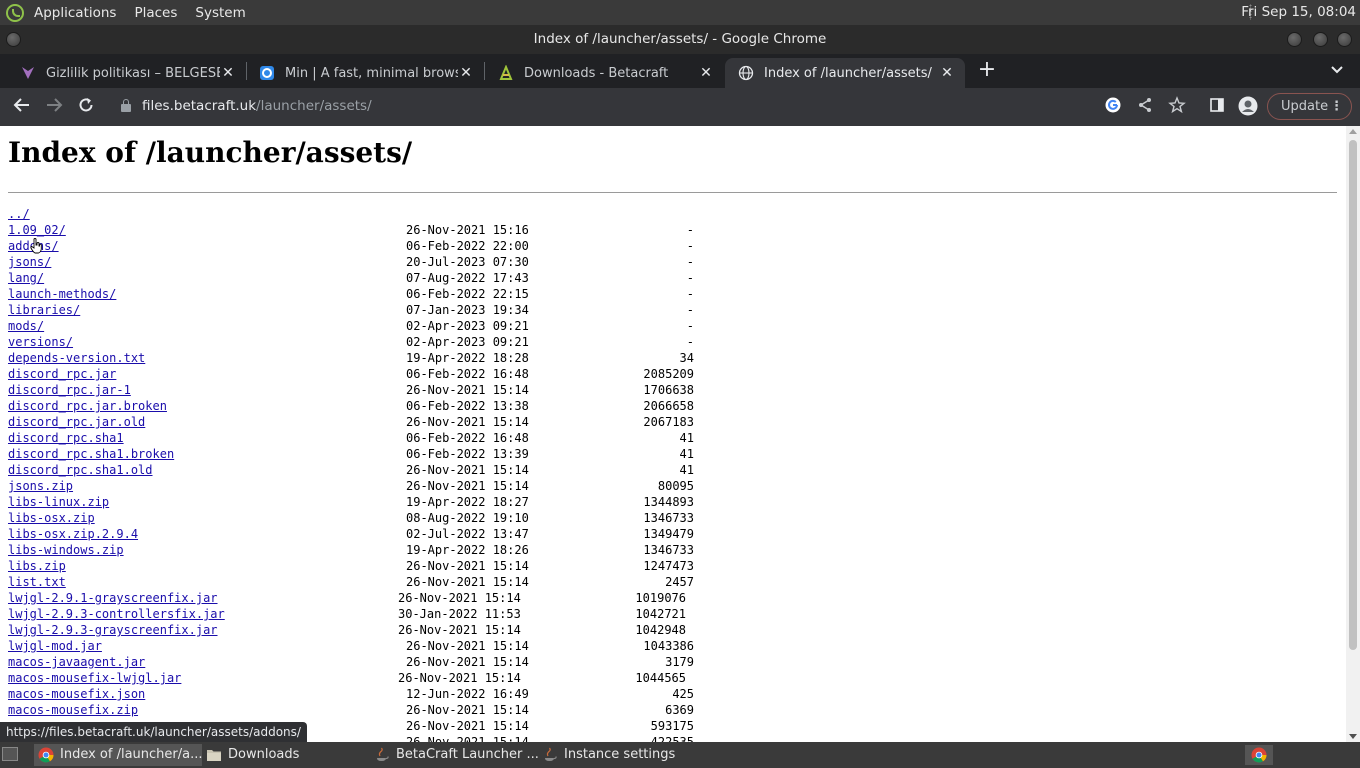 This screenshot has height=768, width=1360. What do you see at coordinates (76, 358) in the screenshot?
I see `entry-link: depends-version.txt` at bounding box center [76, 358].